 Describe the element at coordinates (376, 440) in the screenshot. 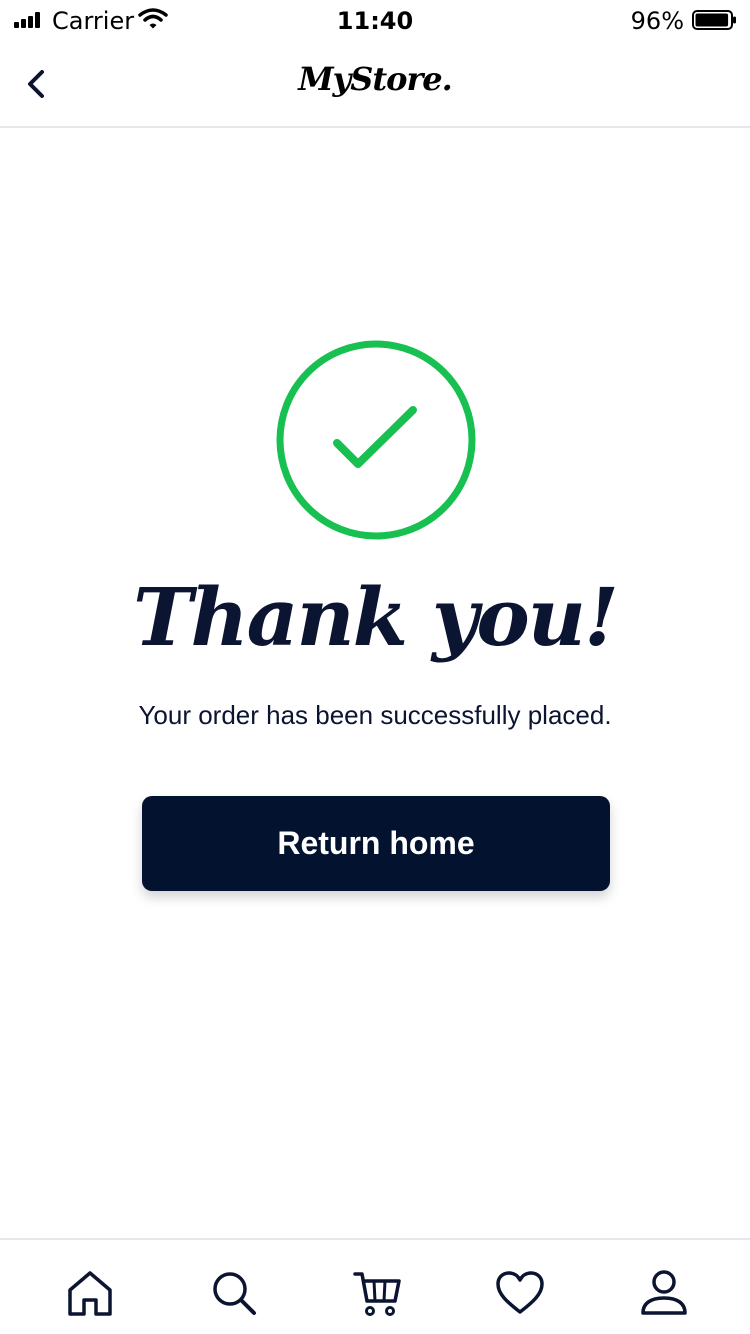

I see `check-circle-icon` at that location.